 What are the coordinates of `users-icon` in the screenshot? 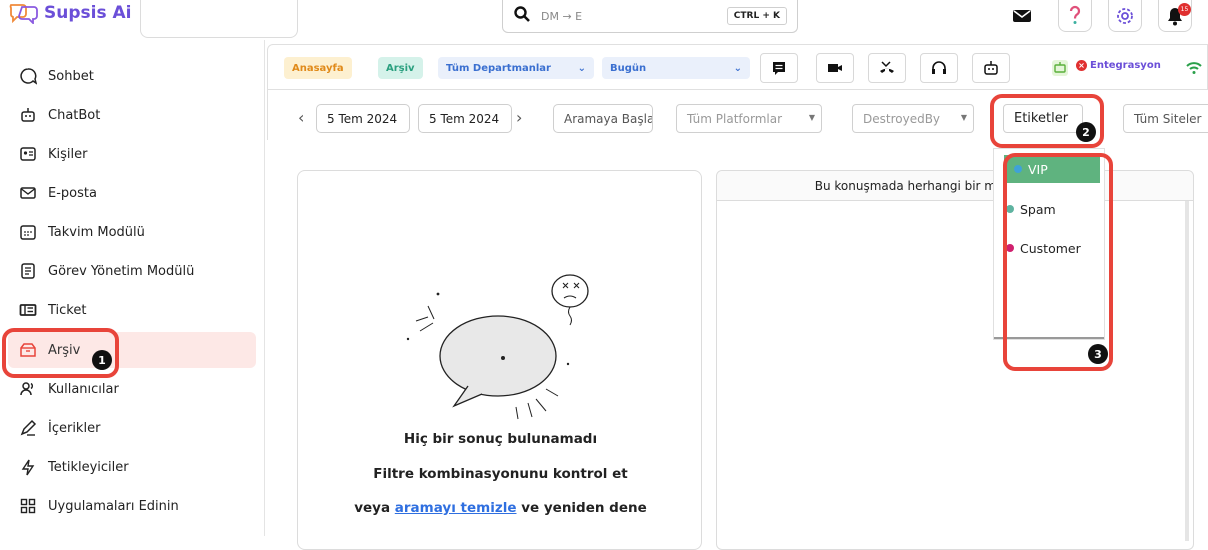 It's located at (27, 389).